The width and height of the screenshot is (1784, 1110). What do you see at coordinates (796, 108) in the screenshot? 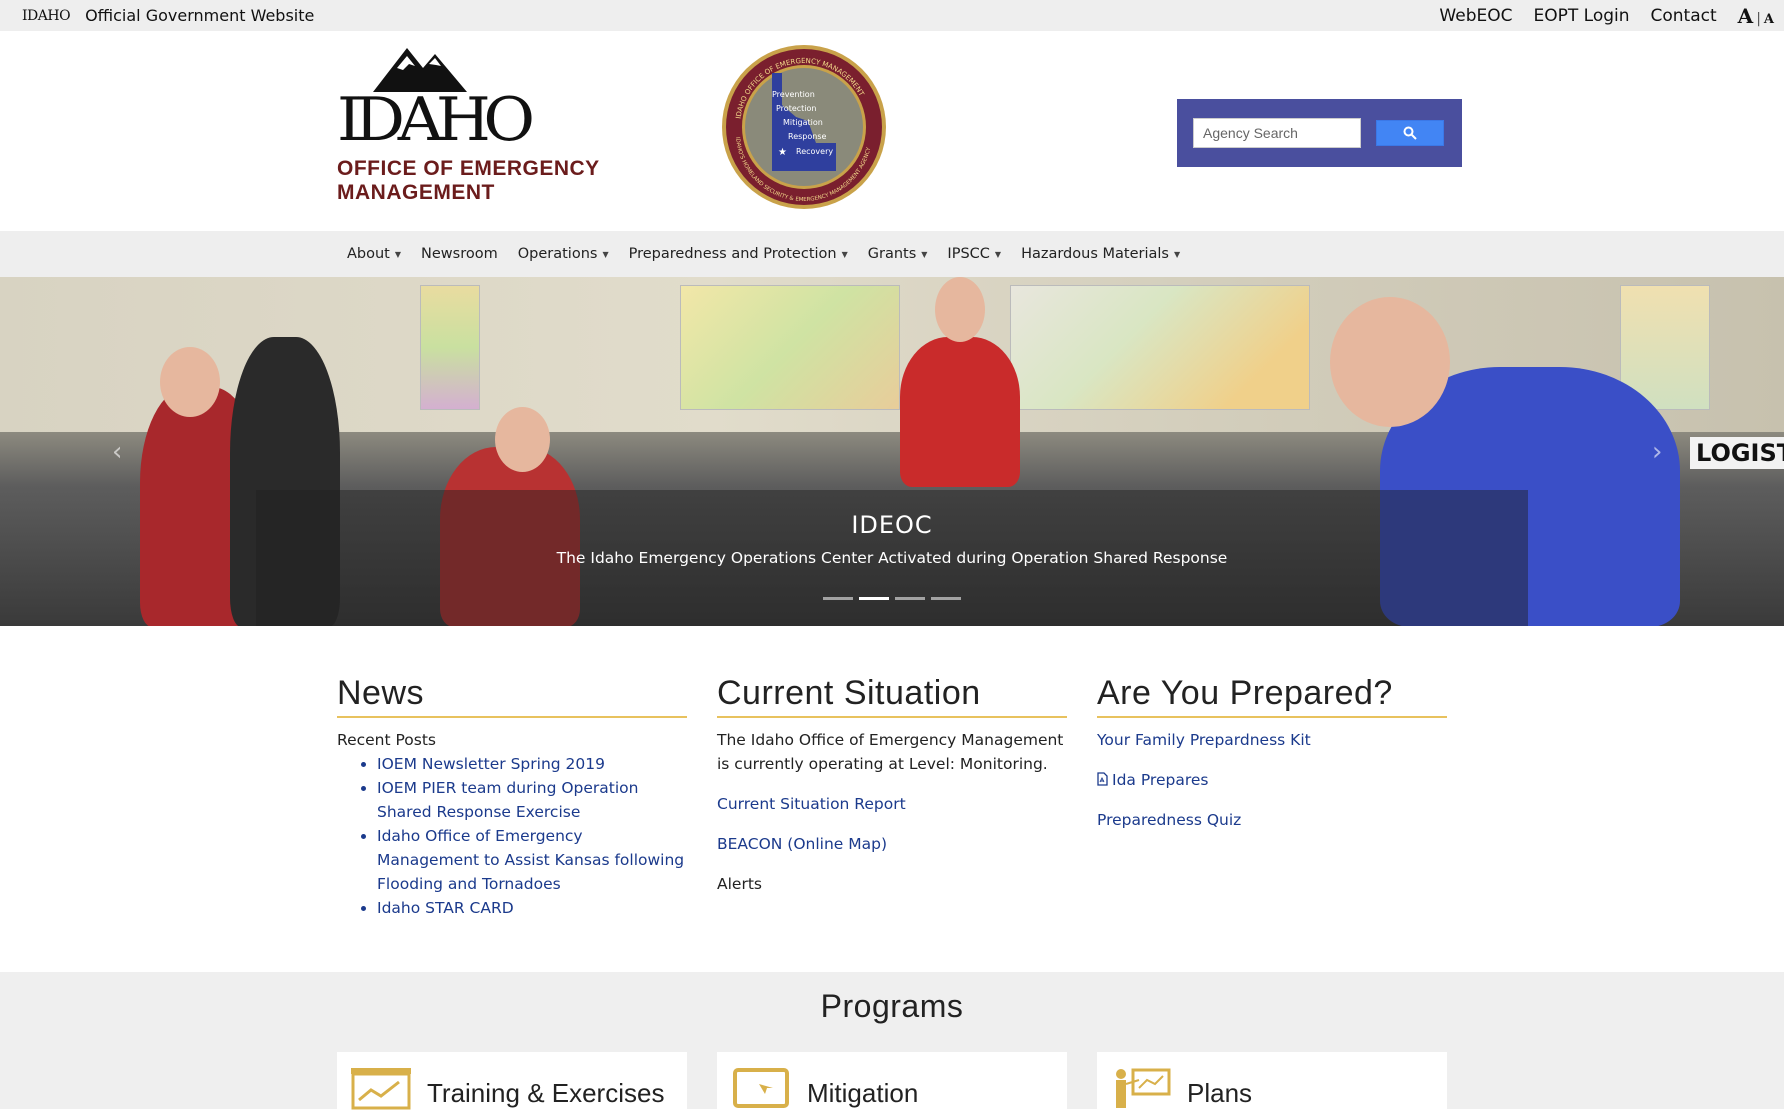
I see `seal-line-2: Protection` at bounding box center [796, 108].